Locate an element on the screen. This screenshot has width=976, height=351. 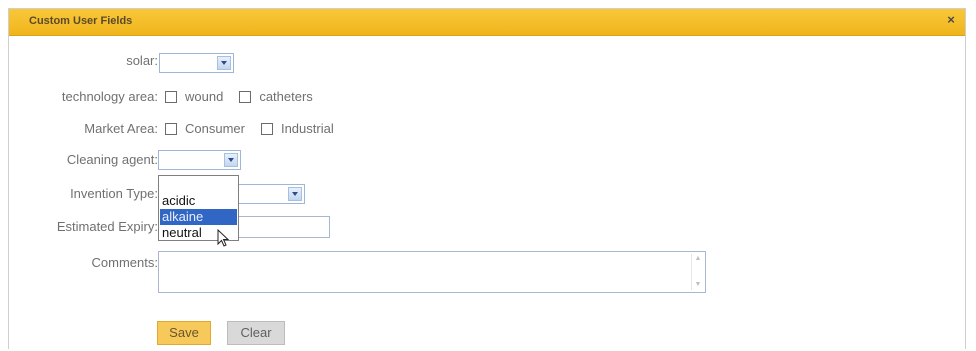
dialog-titlebar: Custom User Fields × is located at coordinates (487, 22).